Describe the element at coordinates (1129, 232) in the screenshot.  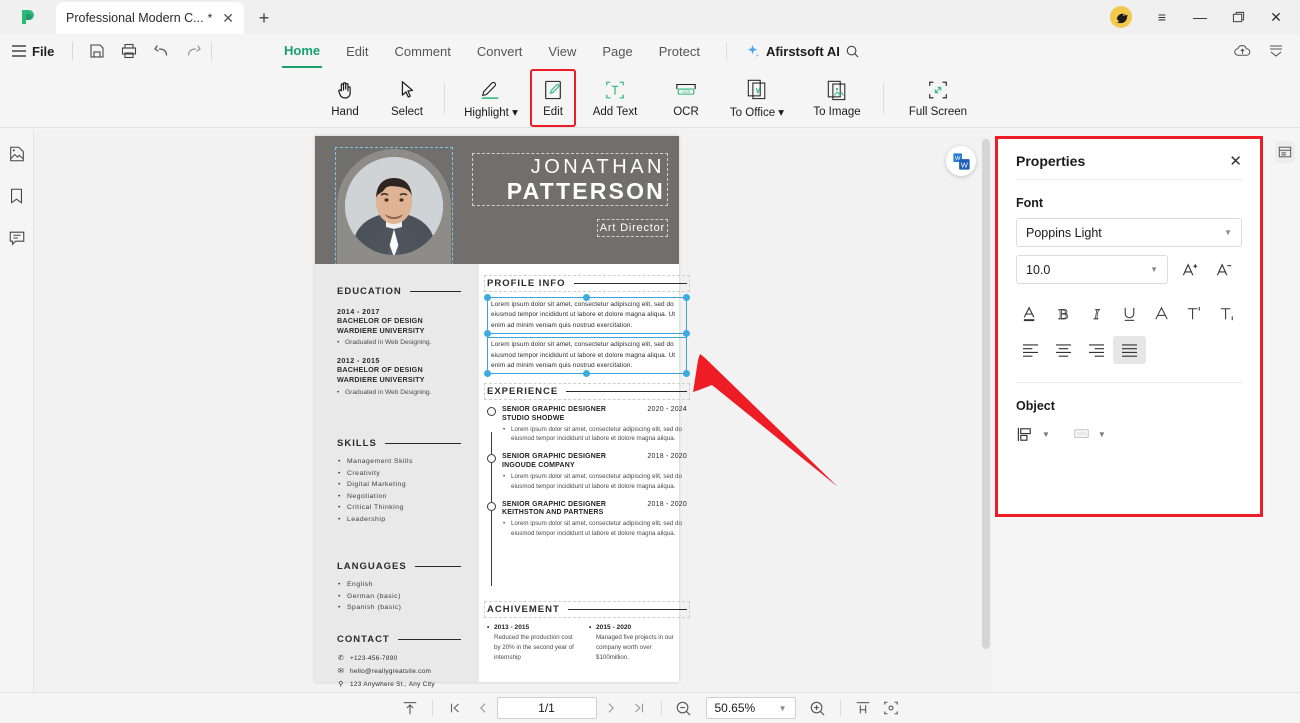
I see `font-family-select: Poppins Light ▼` at that location.